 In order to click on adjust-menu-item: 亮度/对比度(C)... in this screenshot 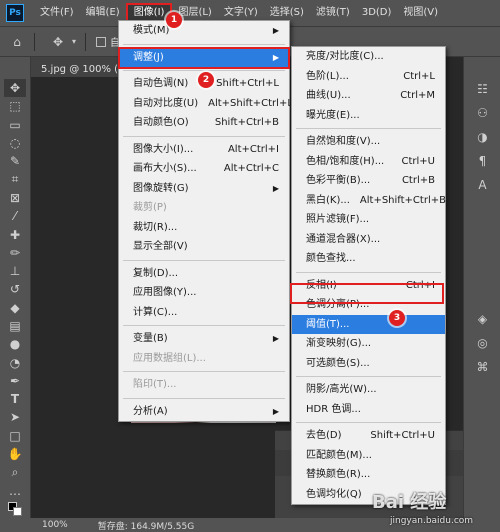, I will do `click(368, 57)`.